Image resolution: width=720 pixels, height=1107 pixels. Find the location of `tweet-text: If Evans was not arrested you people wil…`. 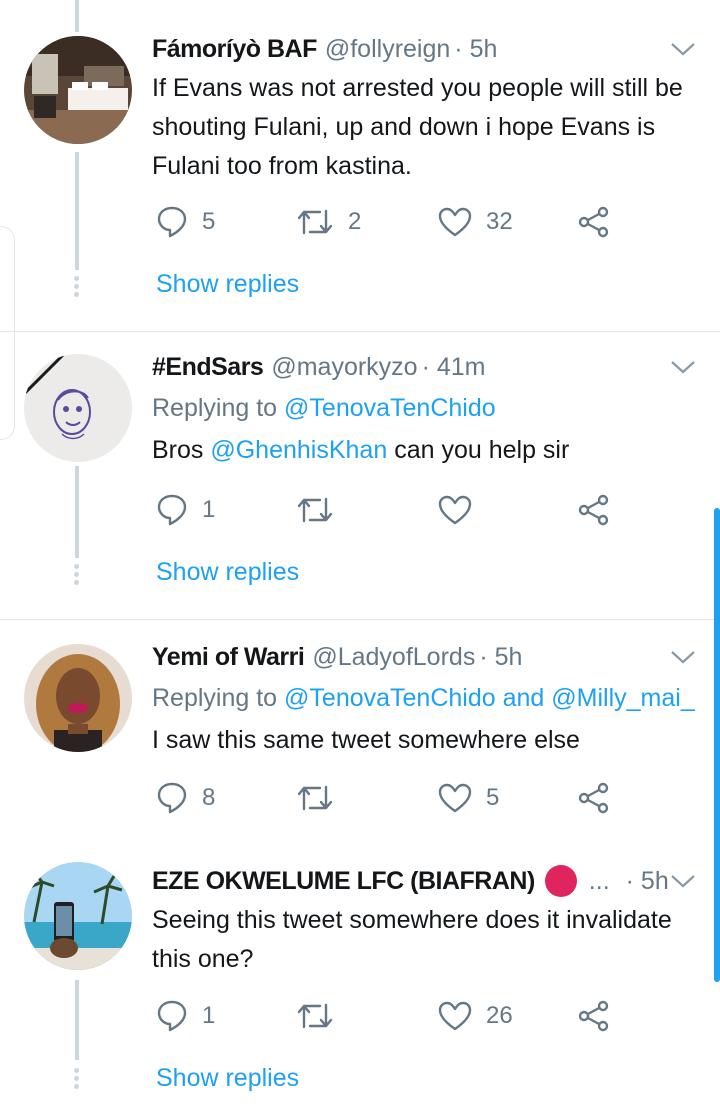

tweet-text: If Evans was not arrested you people wil… is located at coordinates (417, 127).